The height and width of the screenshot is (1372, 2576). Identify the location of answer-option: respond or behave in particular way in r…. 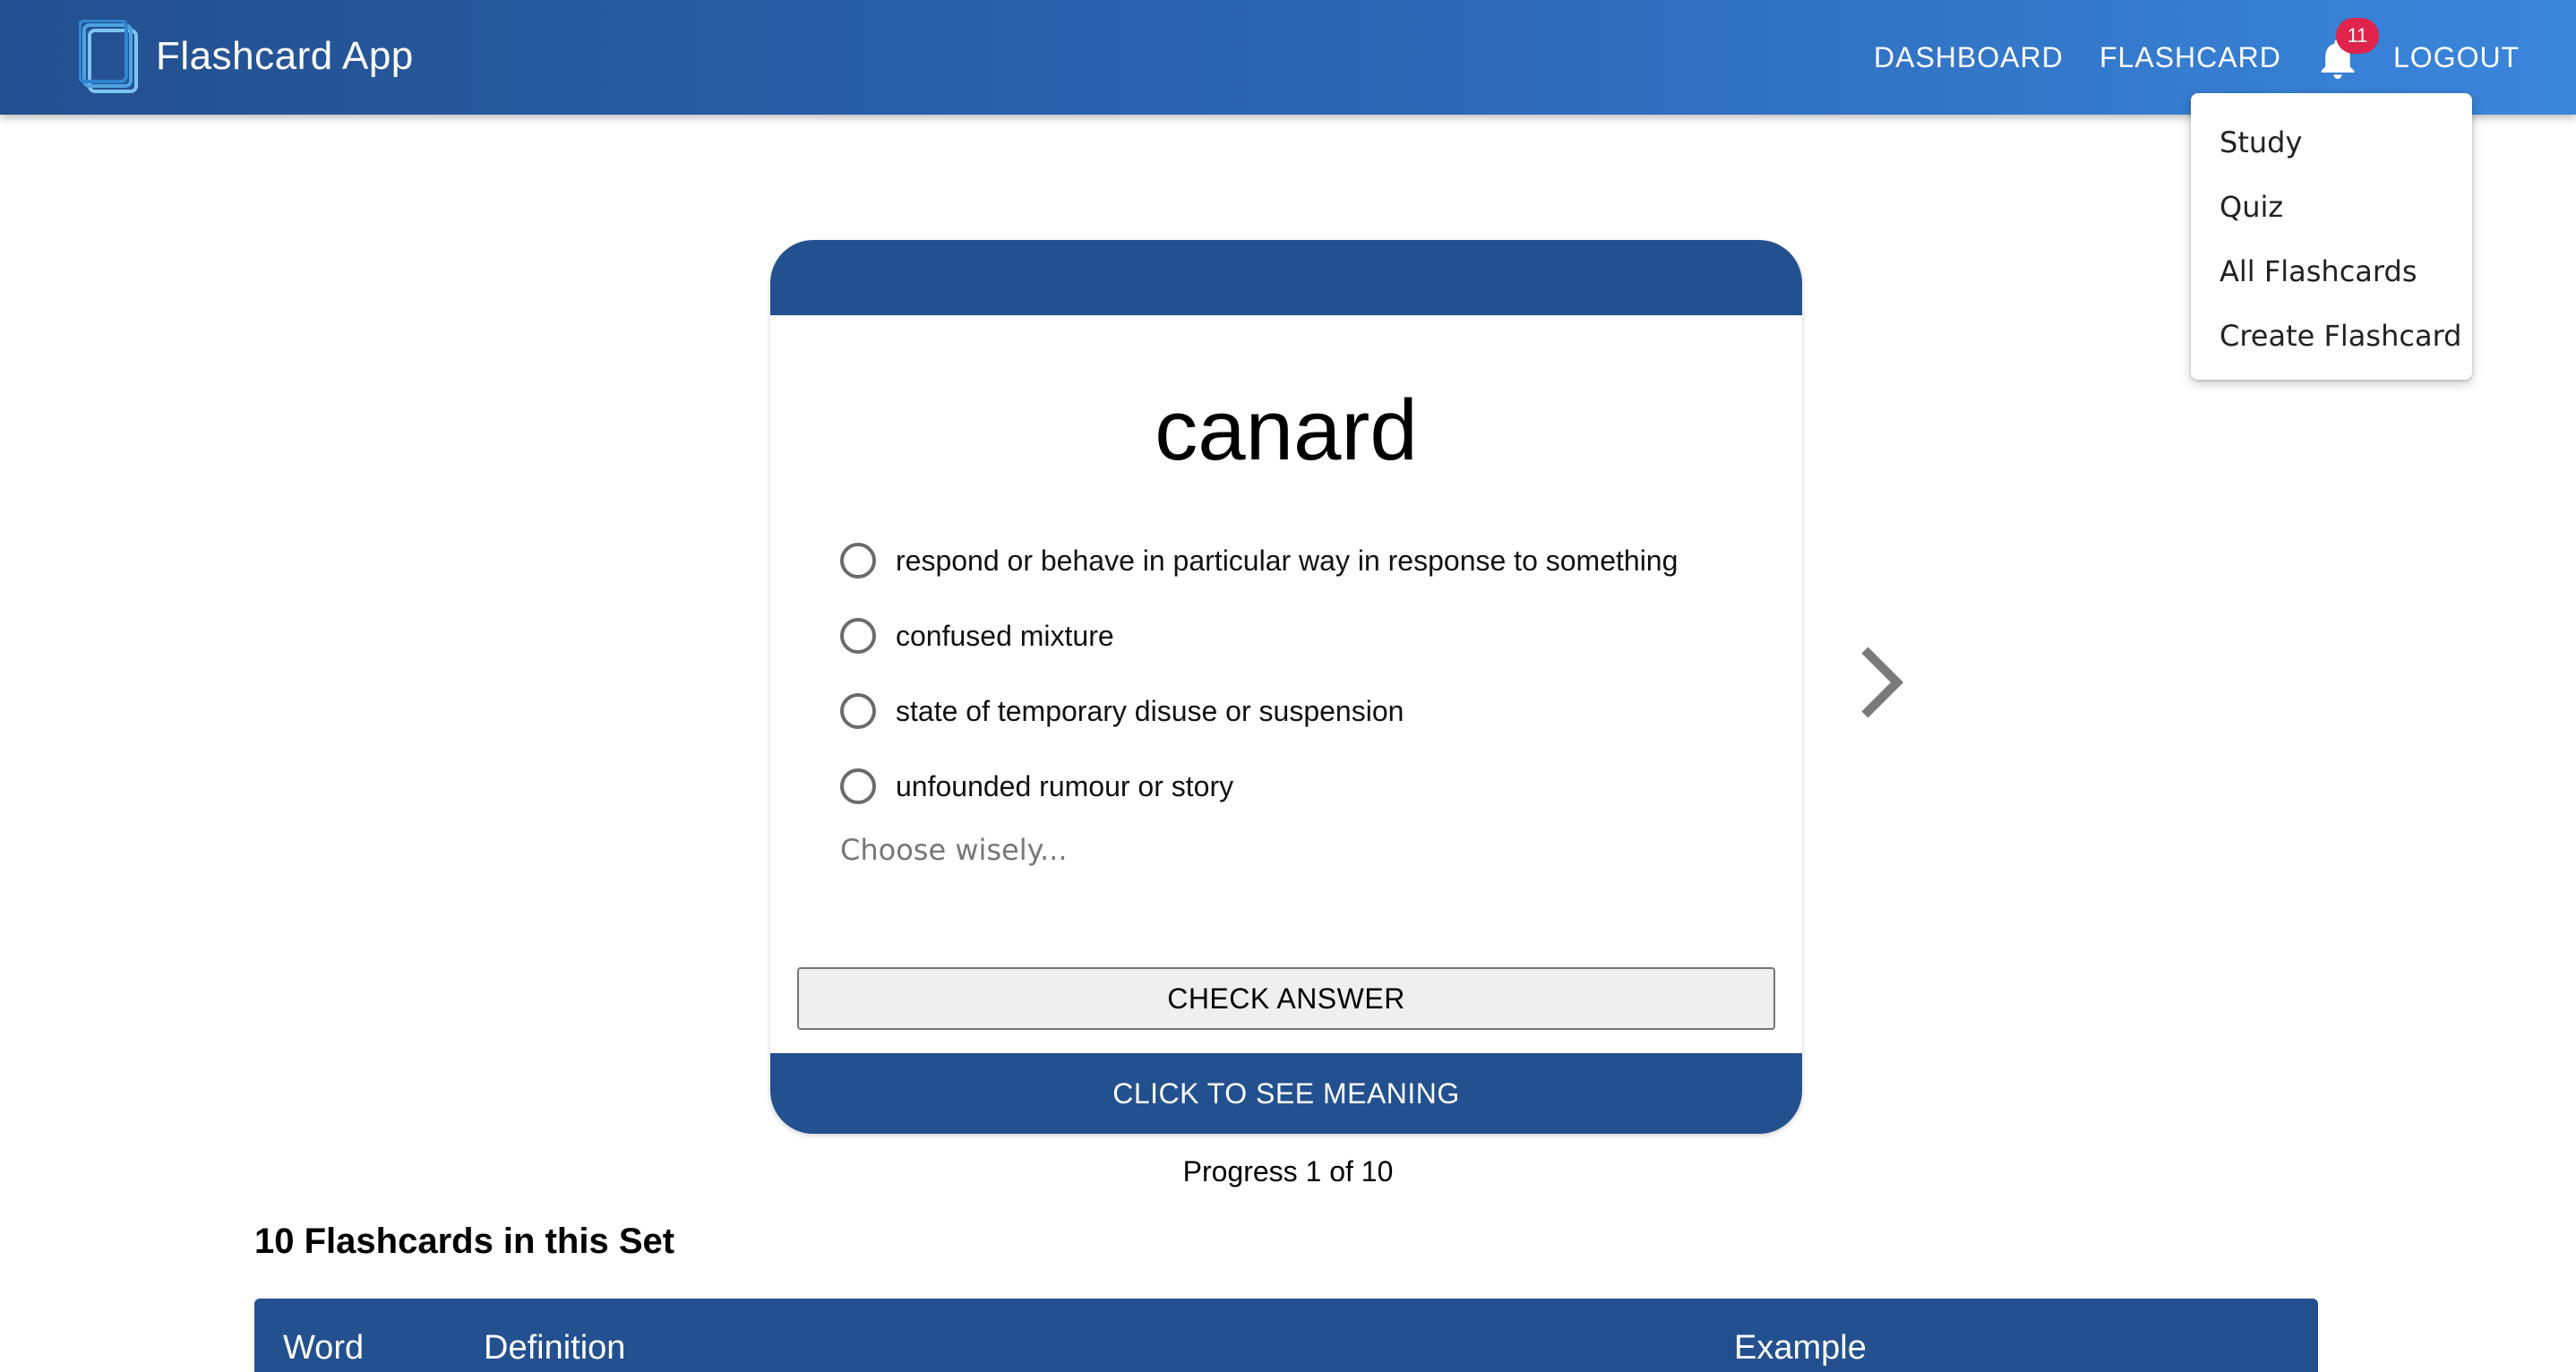
(1259, 560).